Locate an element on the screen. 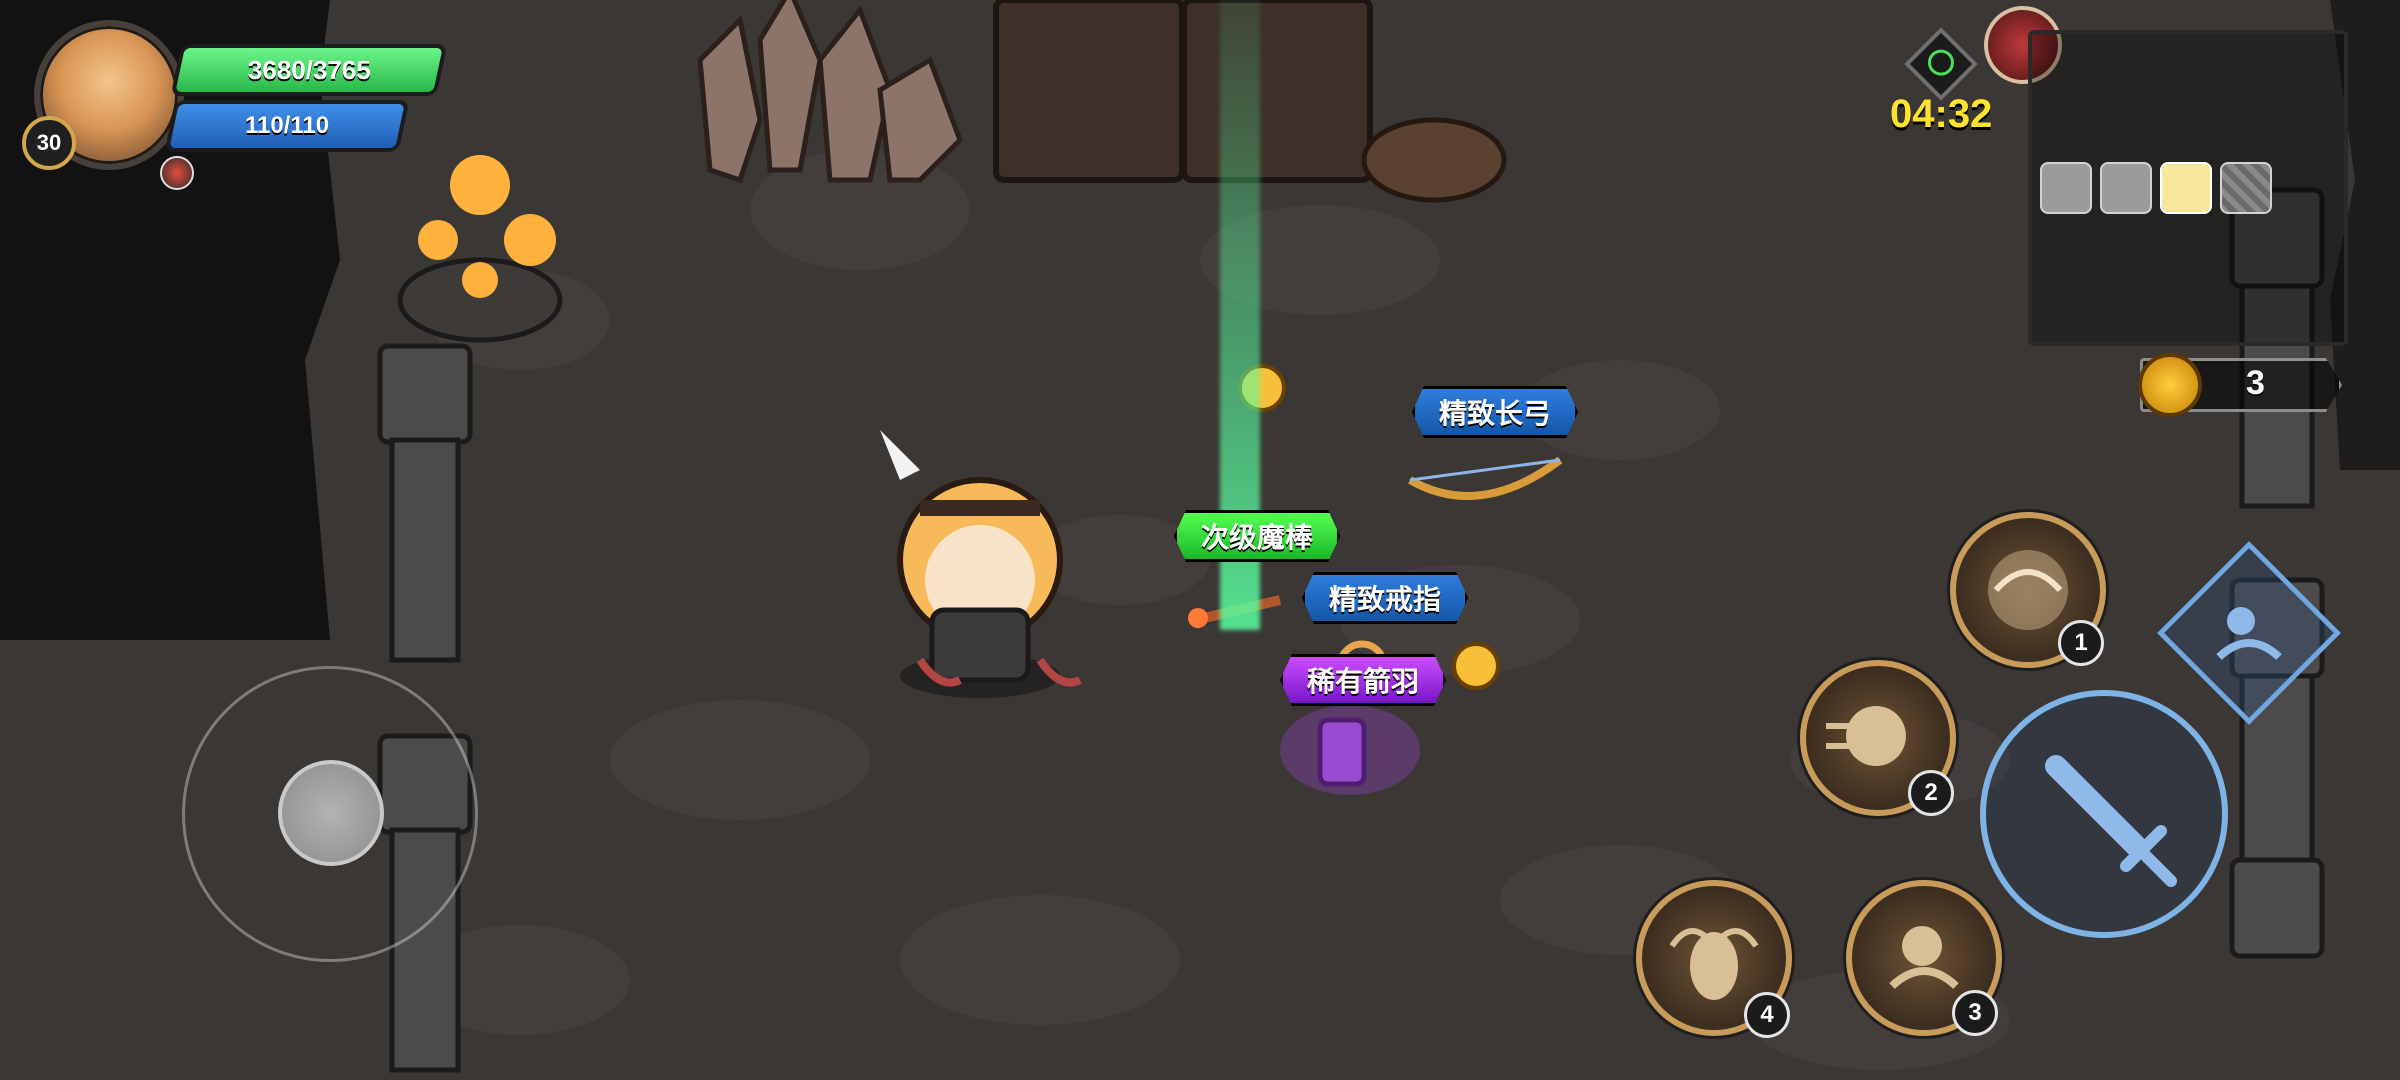 Image resolution: width=2400 pixels, height=1080 pixels. attack-button is located at coordinates (2104, 814).